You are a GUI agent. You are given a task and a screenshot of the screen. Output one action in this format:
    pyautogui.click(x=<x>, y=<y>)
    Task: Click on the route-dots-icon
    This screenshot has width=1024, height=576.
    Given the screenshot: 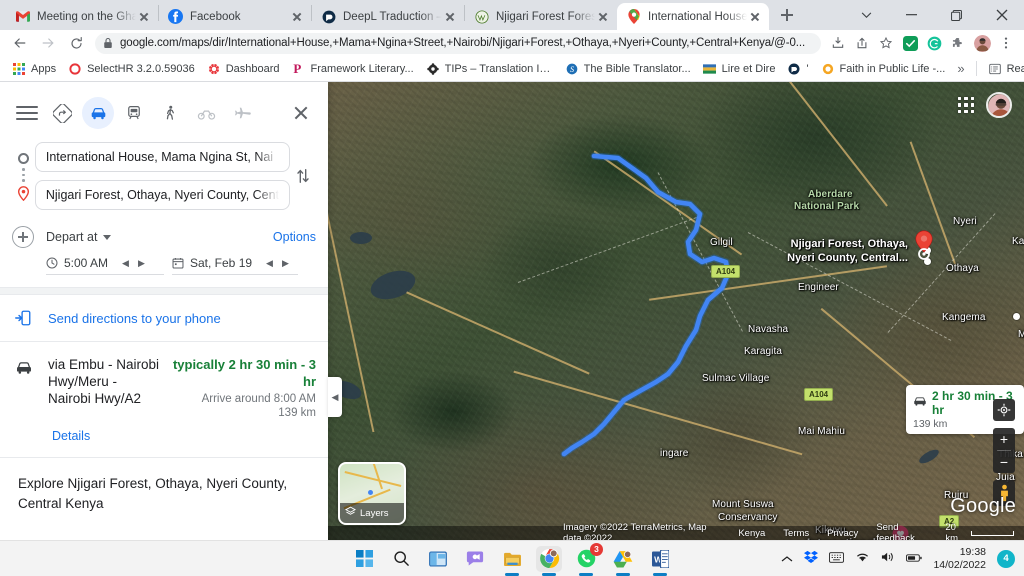 What is the action you would take?
    pyautogui.click(x=23, y=175)
    